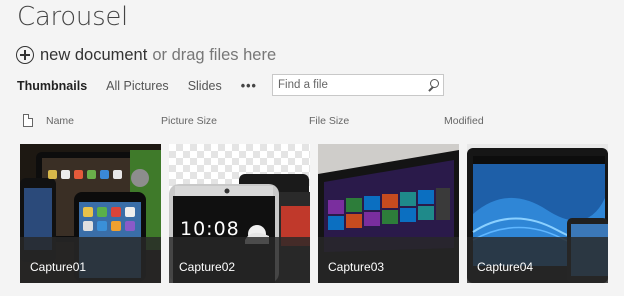  I want to click on new-document-bar: new document or drag files here, so click(146, 55).